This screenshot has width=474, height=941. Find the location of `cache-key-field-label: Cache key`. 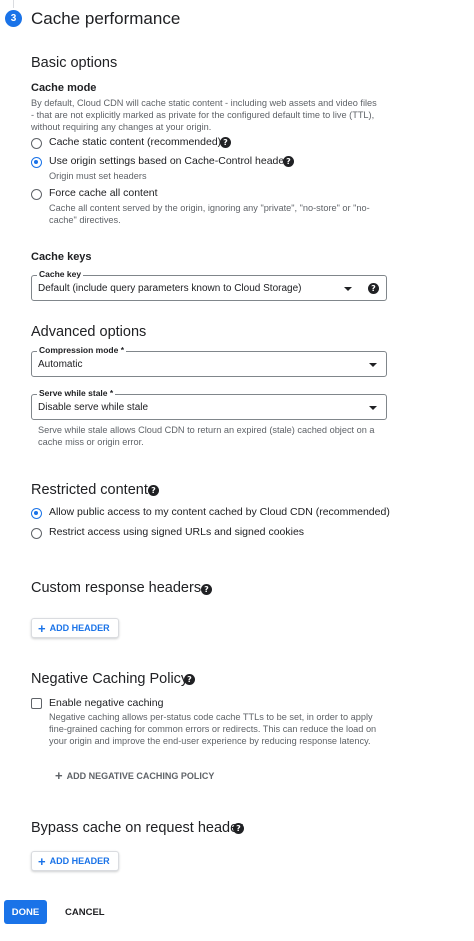

cache-key-field-label: Cache key is located at coordinates (60, 274).